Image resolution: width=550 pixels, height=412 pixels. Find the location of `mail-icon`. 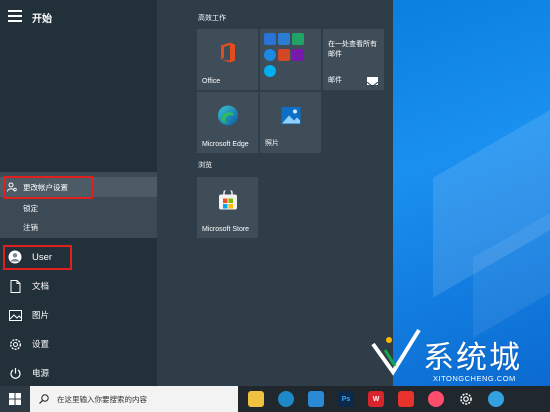

mail-icon is located at coordinates (372, 82).